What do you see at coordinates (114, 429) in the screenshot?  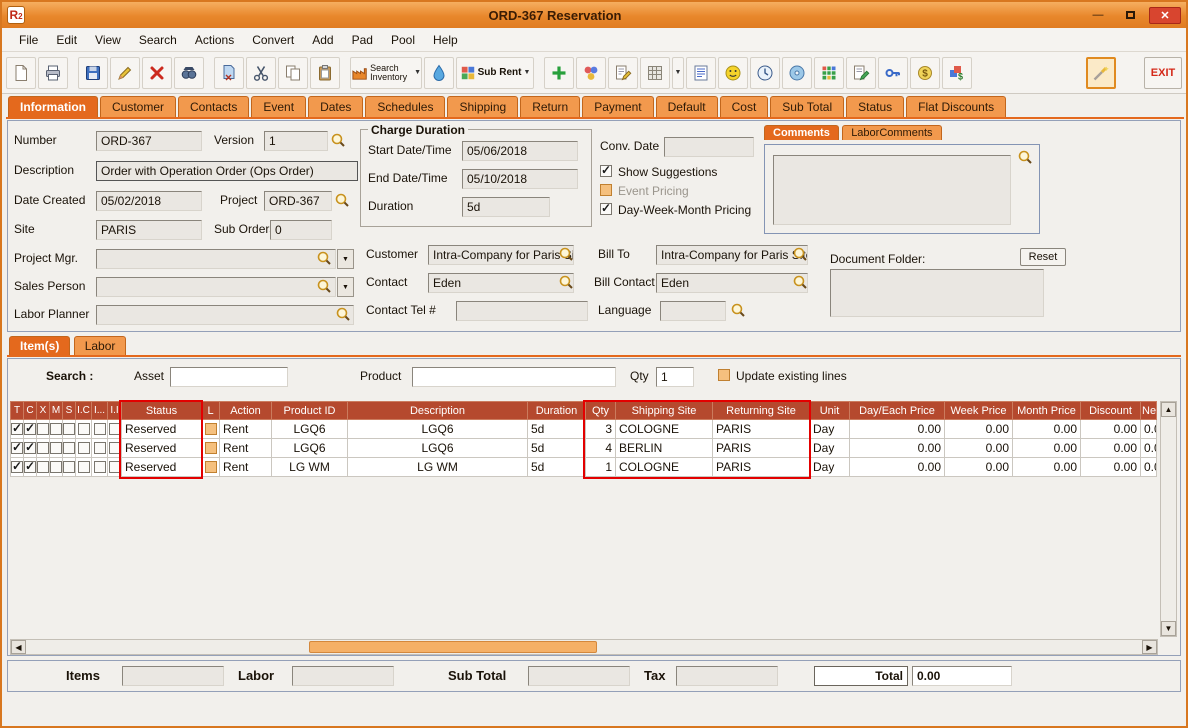 I see `row-checkbox-ii` at bounding box center [114, 429].